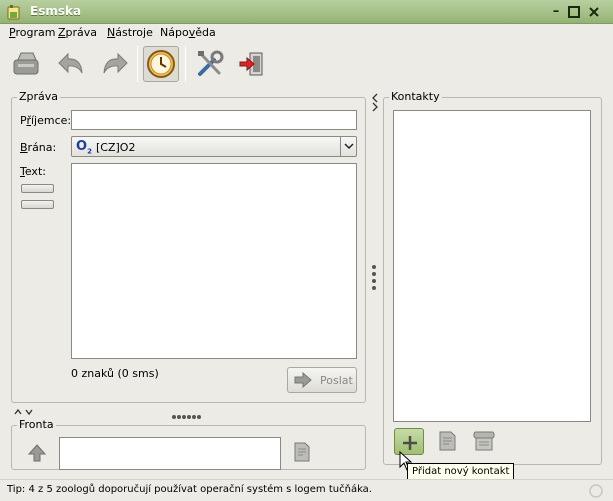 This screenshot has width=613, height=501. What do you see at coordinates (214, 146) in the screenshot?
I see `gateway-select: O2 [CZ]O2` at bounding box center [214, 146].